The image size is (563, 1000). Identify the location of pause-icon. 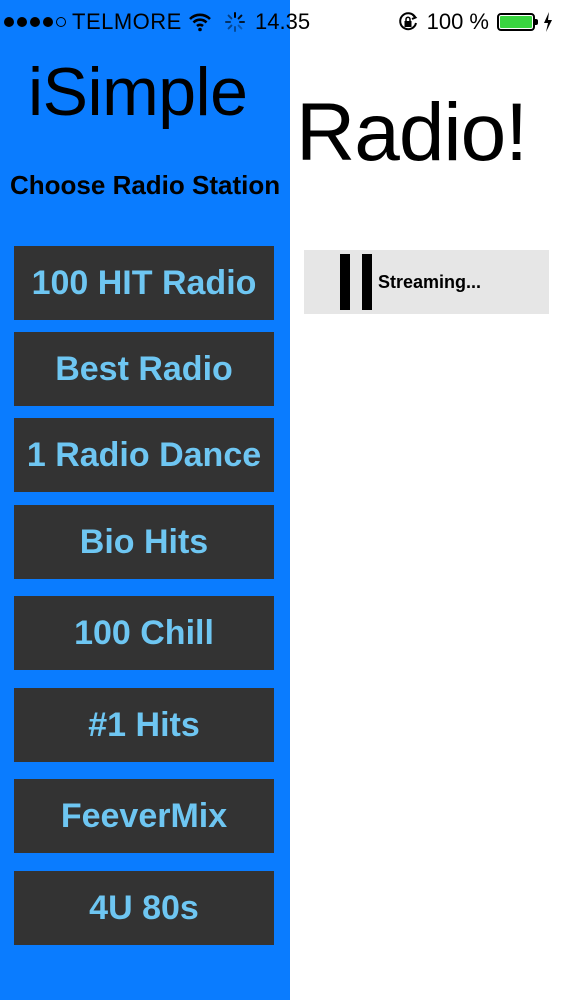
(357, 282).